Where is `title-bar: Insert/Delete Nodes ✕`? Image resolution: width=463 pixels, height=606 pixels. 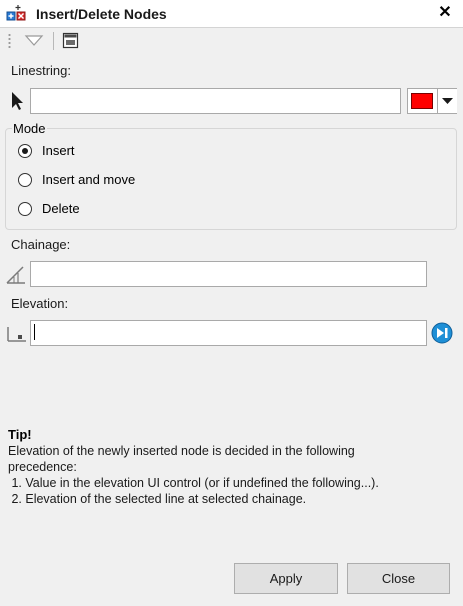 title-bar: Insert/Delete Nodes ✕ is located at coordinates (231, 14).